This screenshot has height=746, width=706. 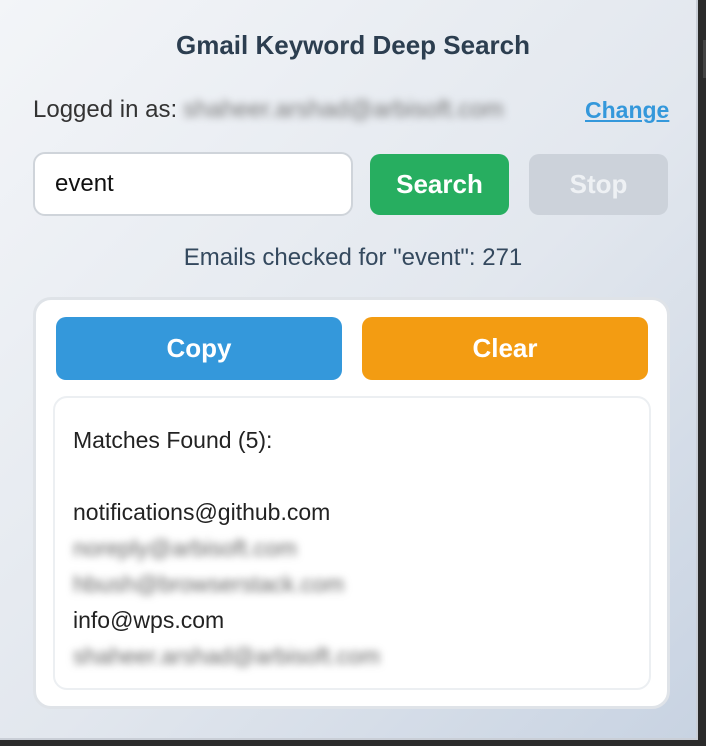 What do you see at coordinates (598, 184) in the screenshot?
I see `stop-button: Stop` at bounding box center [598, 184].